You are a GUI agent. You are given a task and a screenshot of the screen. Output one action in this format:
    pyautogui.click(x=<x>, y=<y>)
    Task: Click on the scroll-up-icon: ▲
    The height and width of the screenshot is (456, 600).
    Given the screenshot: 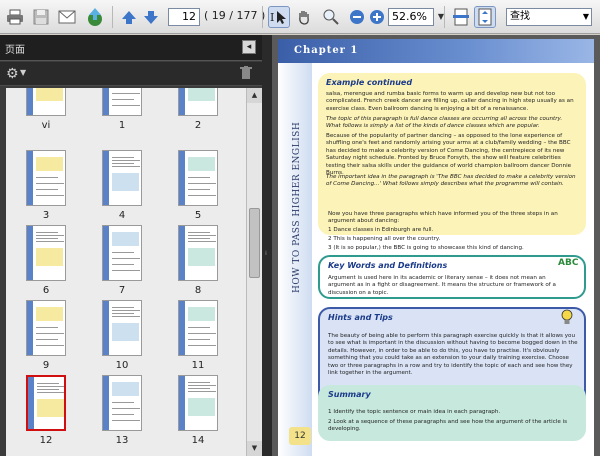 What is the action you would take?
    pyautogui.click(x=254, y=95)
    